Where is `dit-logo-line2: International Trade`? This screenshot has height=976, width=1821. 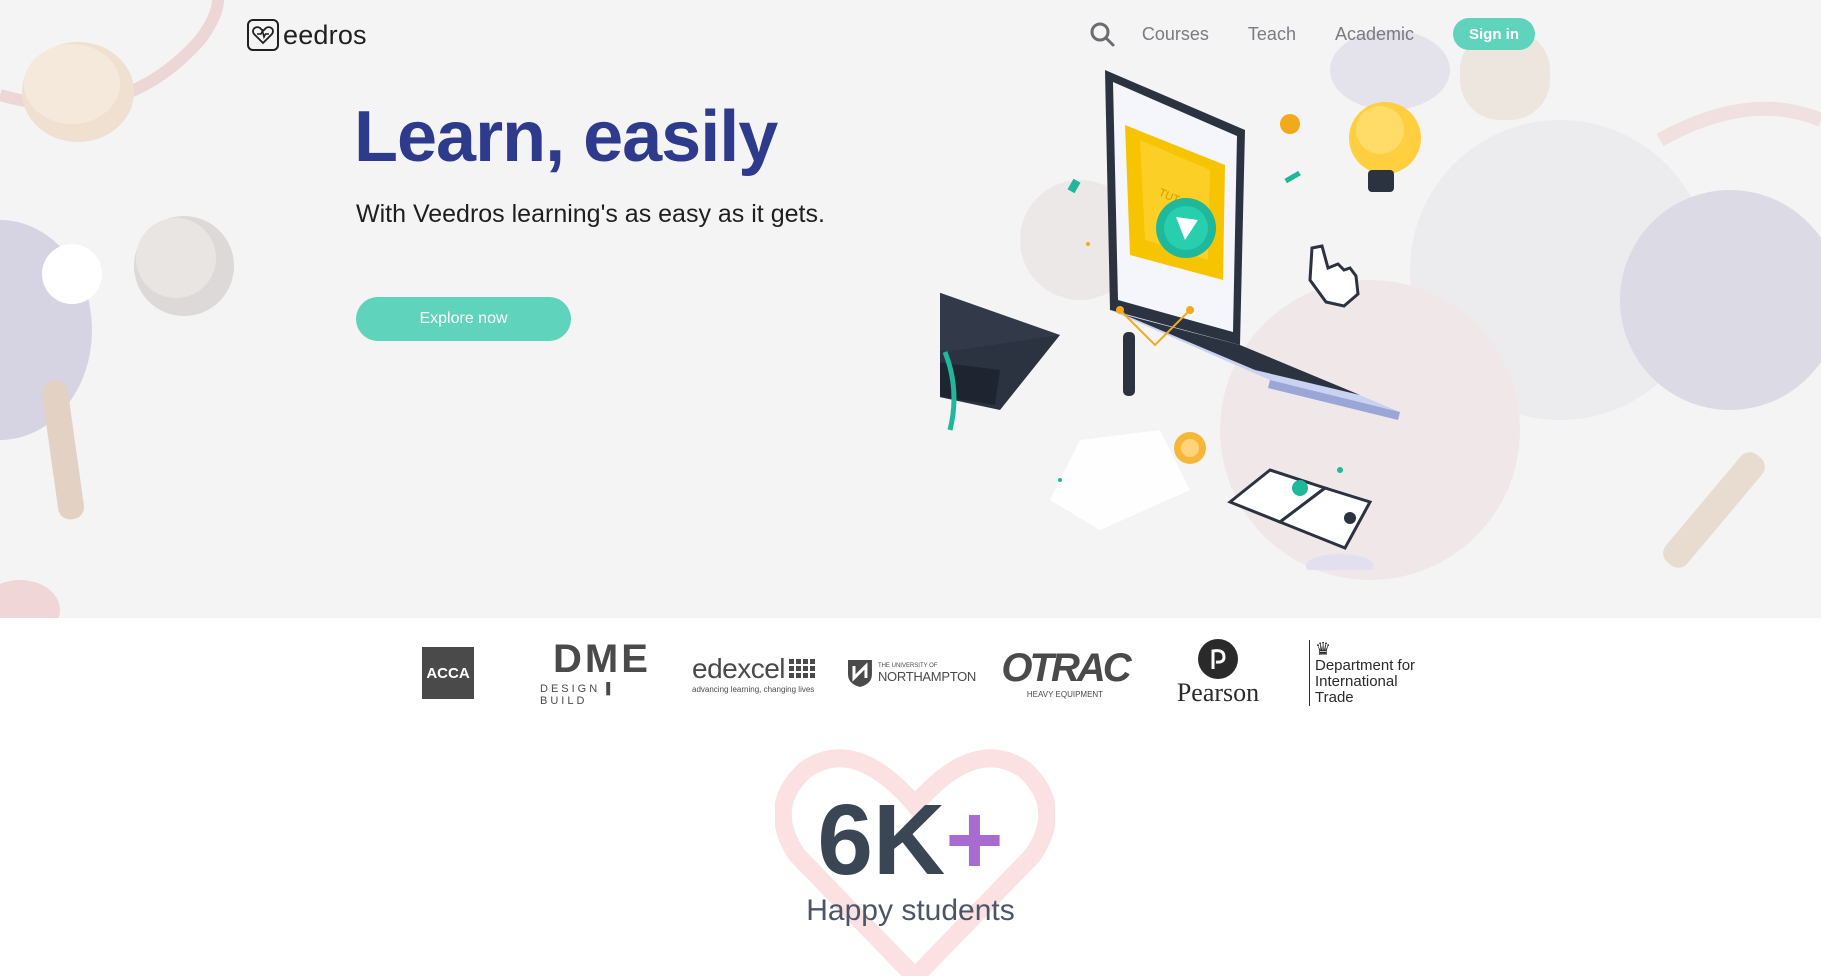
dit-logo-line2: International Trade is located at coordinates (1356, 689).